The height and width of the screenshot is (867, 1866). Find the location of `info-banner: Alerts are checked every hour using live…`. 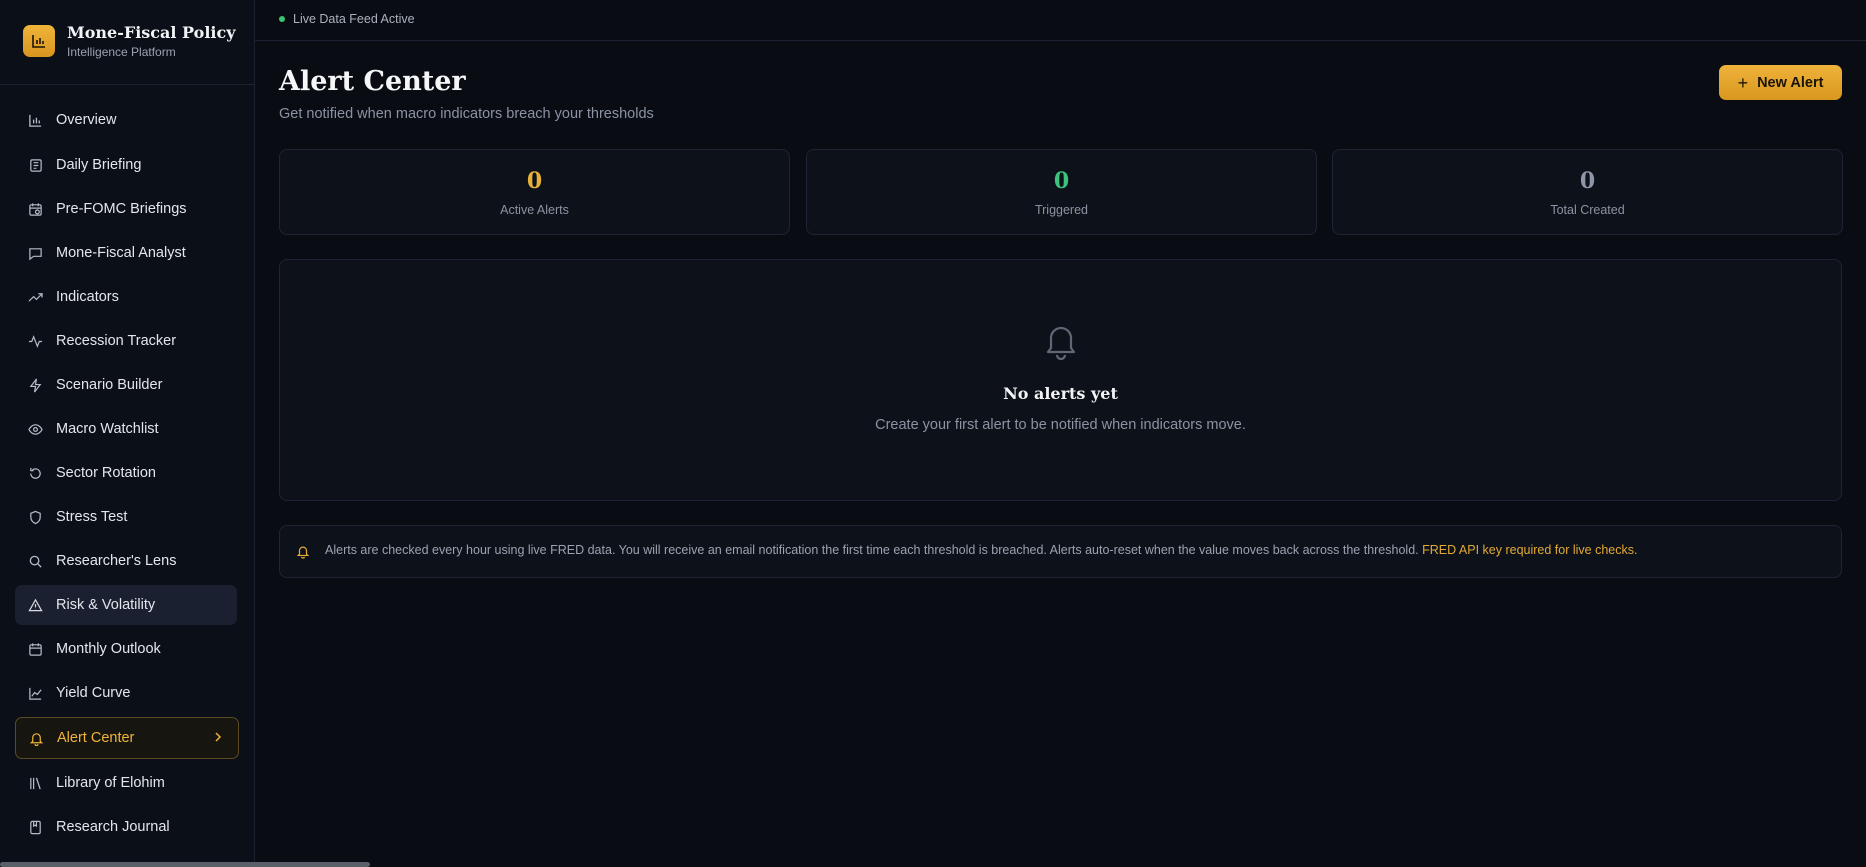

info-banner: Alerts are checked every hour using live… is located at coordinates (1060, 551).